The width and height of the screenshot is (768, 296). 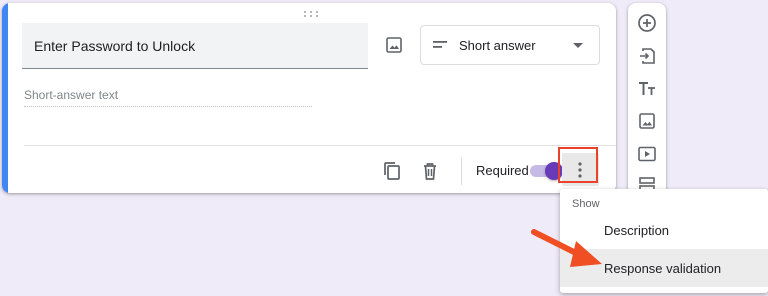 I want to click on short-text-icon, so click(x=440, y=44).